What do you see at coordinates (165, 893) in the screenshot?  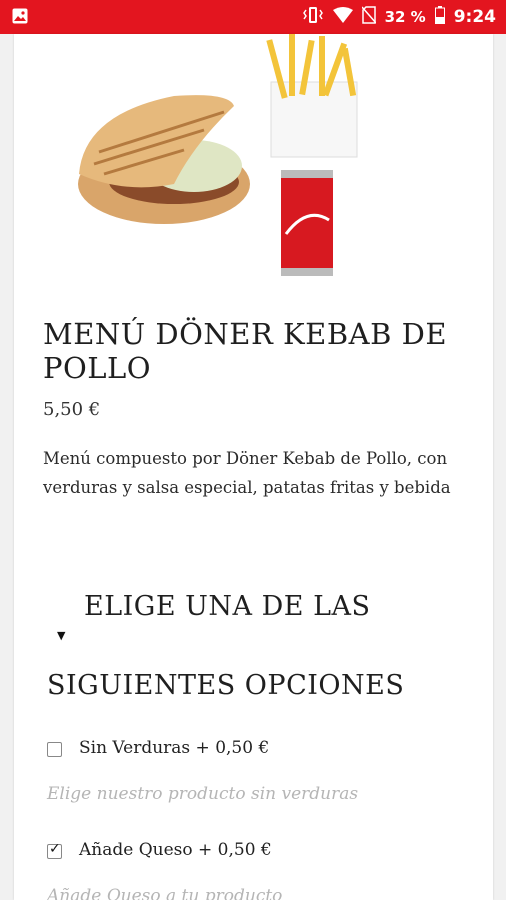 I see `option-note: Añade Queso a tu producto` at bounding box center [165, 893].